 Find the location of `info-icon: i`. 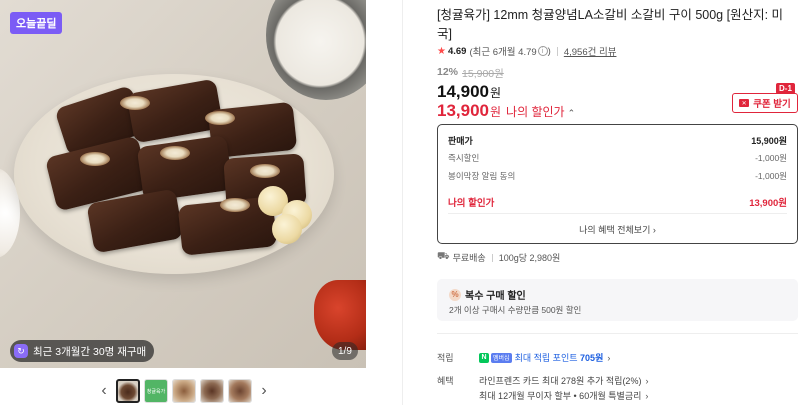

info-icon: i is located at coordinates (542, 51).